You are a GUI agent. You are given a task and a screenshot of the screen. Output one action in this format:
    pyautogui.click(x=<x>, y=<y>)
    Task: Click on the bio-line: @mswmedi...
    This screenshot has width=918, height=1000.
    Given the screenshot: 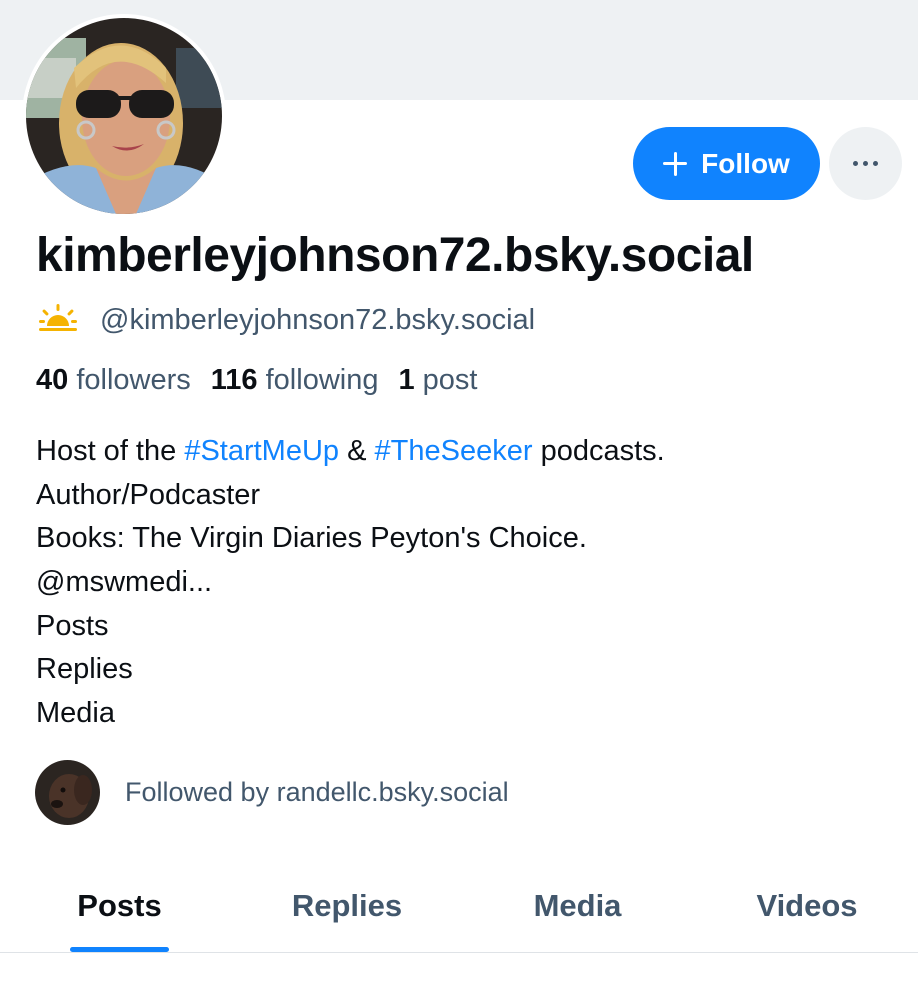 What is the action you would take?
    pyautogui.click(x=124, y=582)
    